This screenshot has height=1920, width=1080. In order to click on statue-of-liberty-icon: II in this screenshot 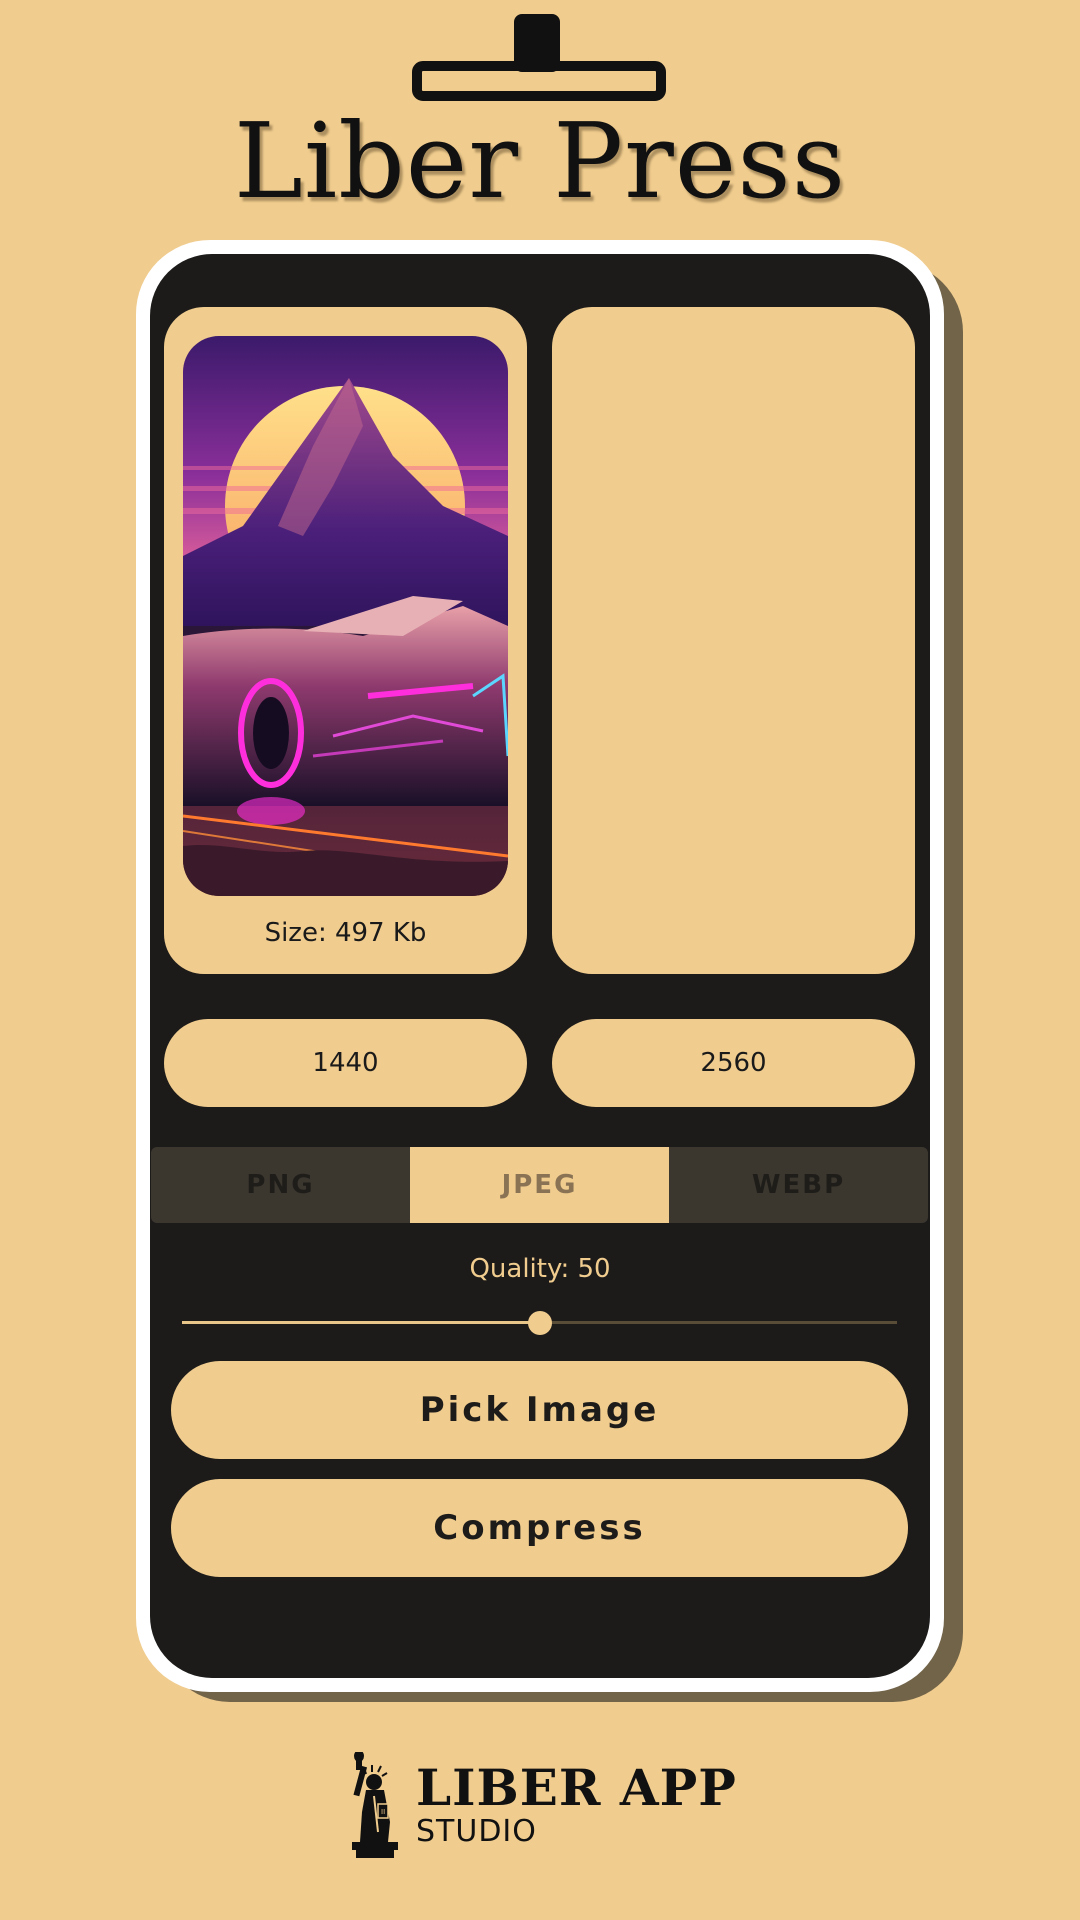, I will do `click(375, 1805)`.